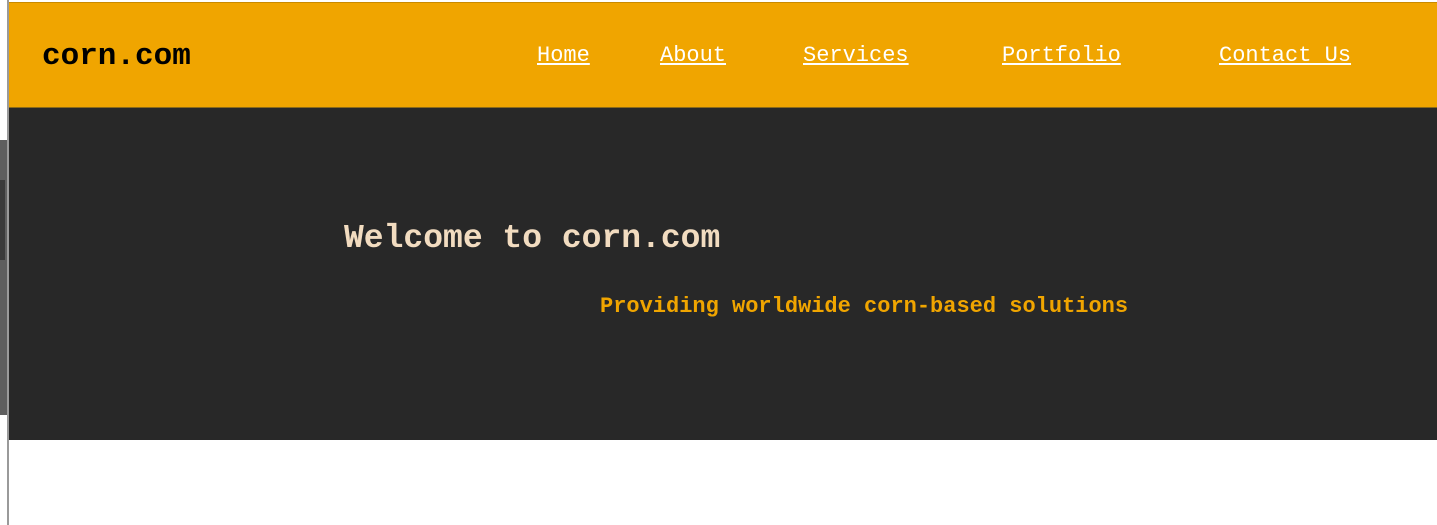 Image resolution: width=1437 pixels, height=525 pixels. What do you see at coordinates (856, 56) in the screenshot?
I see `nav-link-services: Services` at bounding box center [856, 56].